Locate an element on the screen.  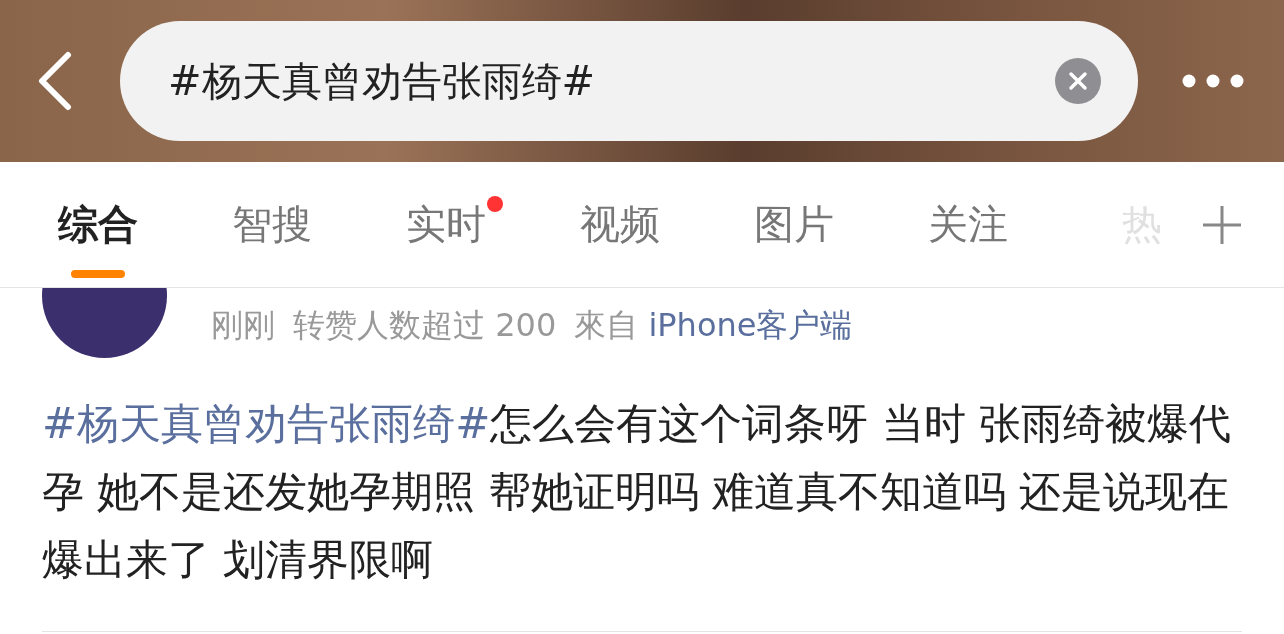
tab: 图片 is located at coordinates (794, 224).